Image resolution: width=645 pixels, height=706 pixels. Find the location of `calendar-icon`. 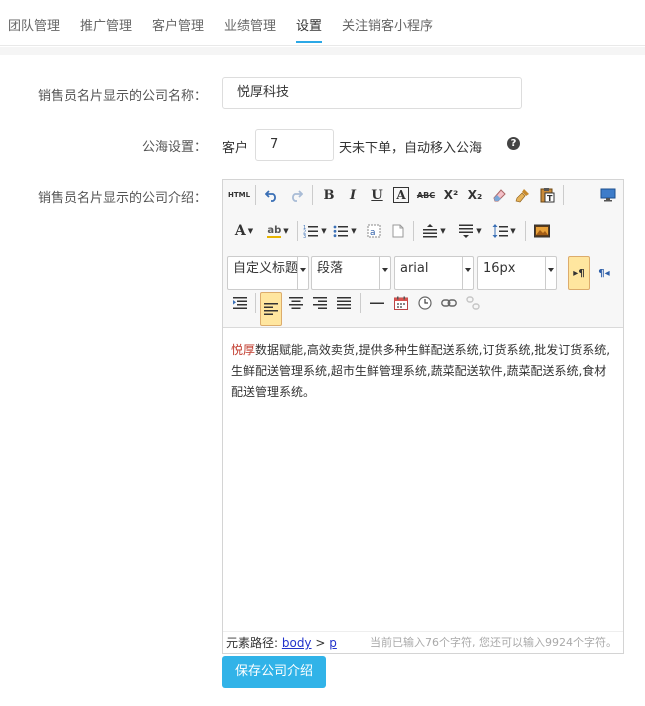

calendar-icon is located at coordinates (401, 303).